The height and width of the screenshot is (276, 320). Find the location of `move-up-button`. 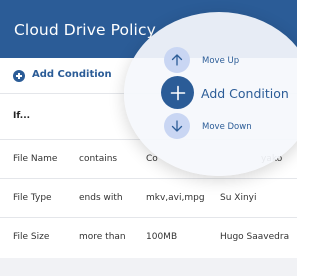

move-up-button is located at coordinates (177, 60).